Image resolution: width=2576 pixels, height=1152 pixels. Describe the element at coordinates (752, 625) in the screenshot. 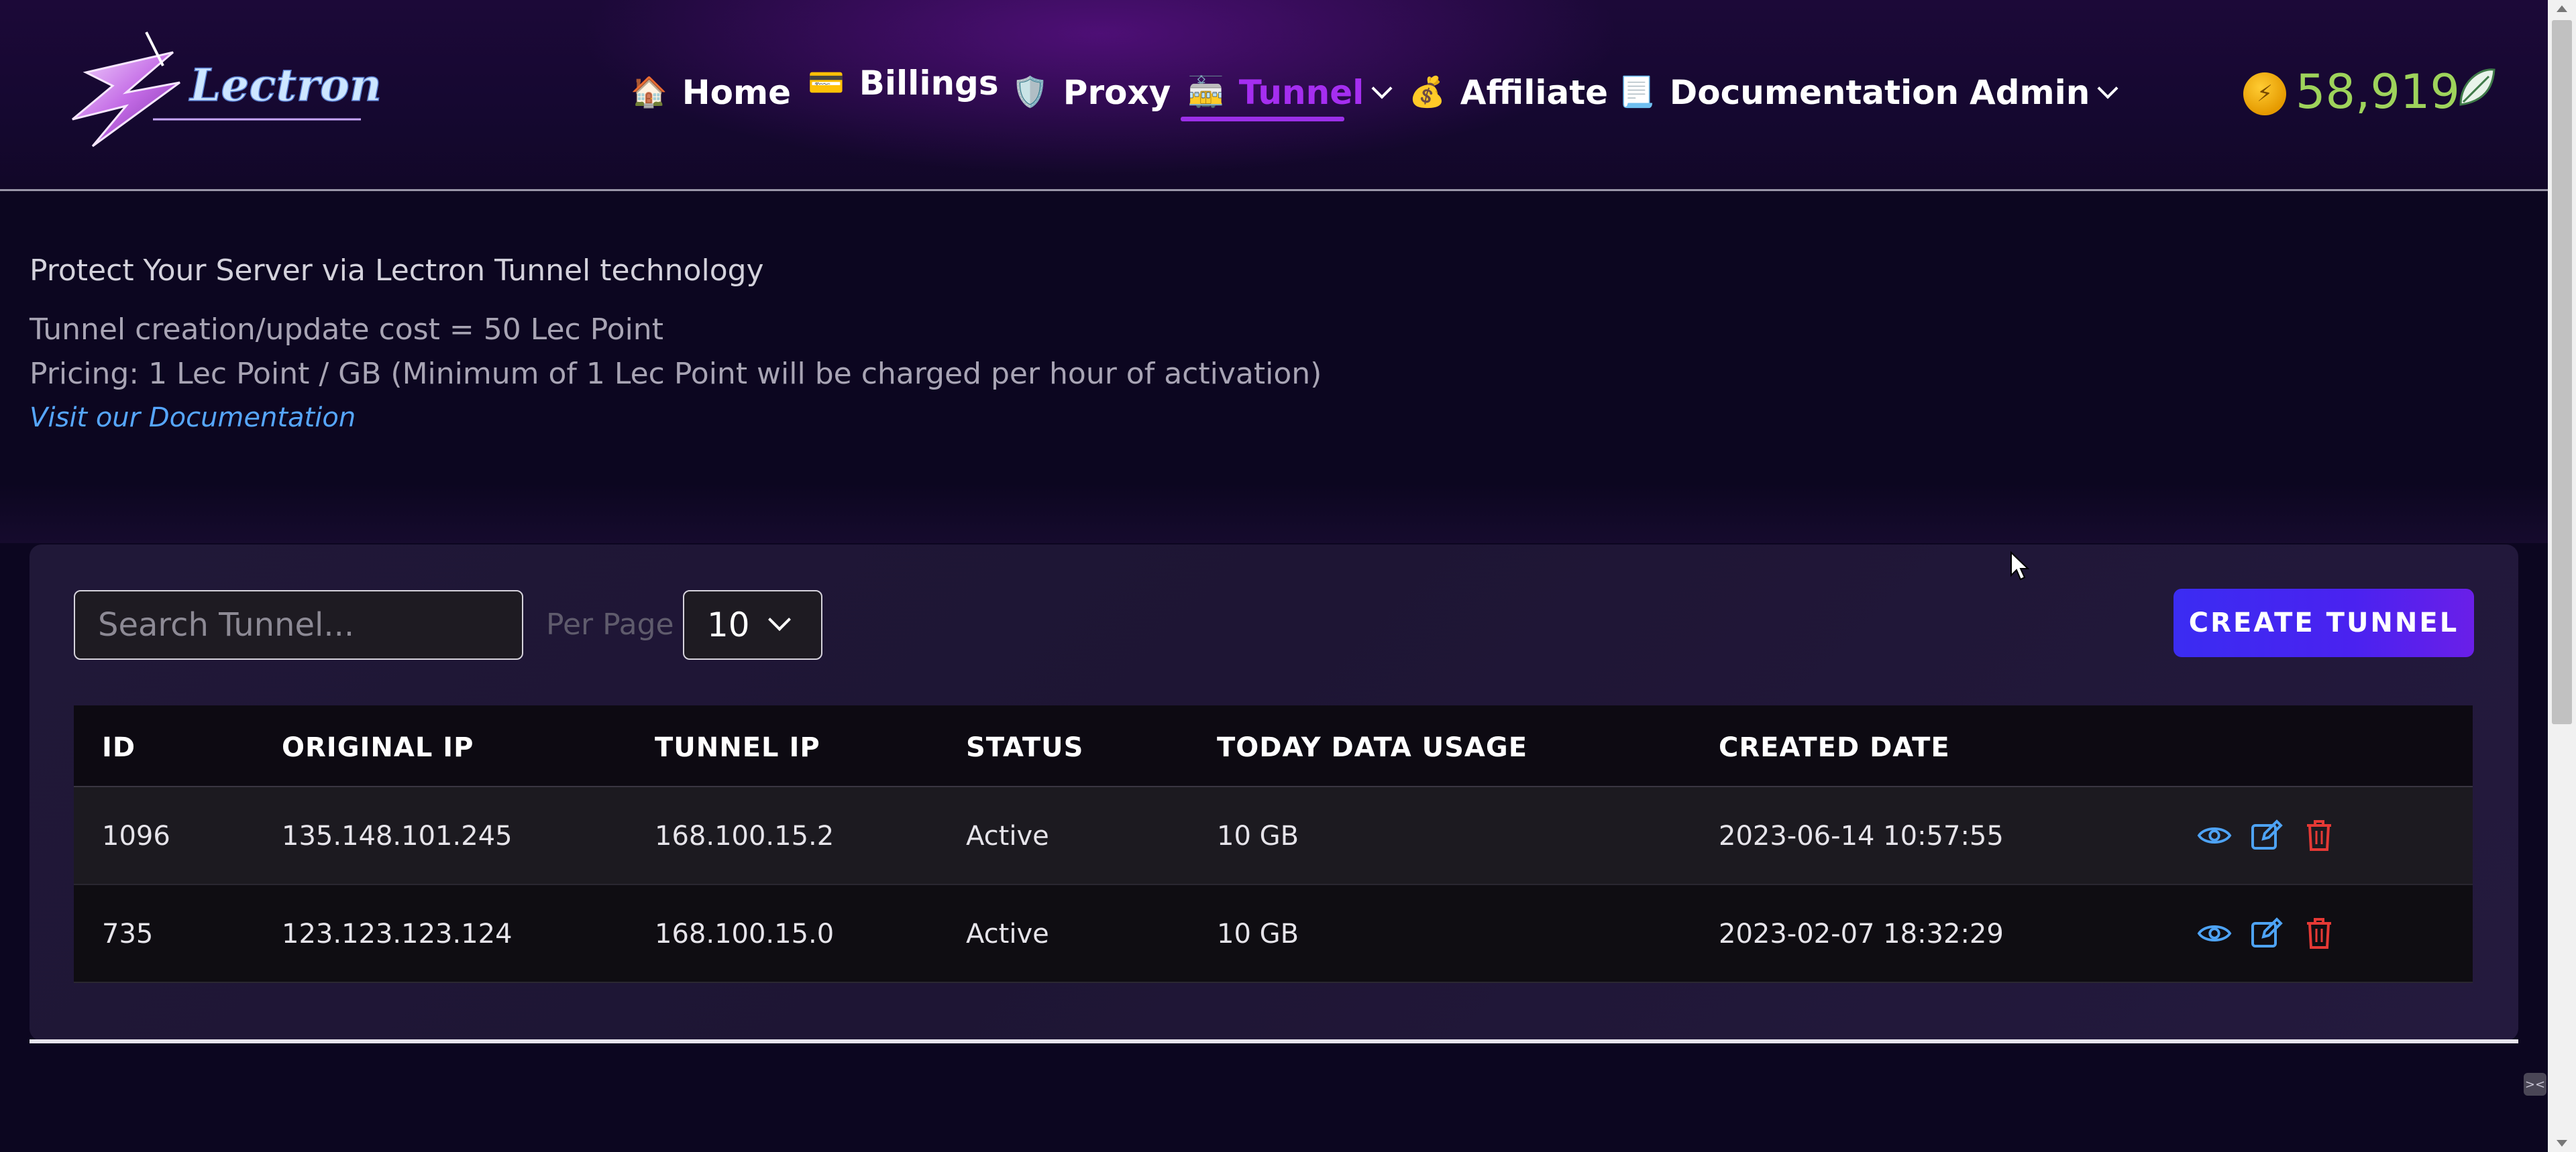

I see `per-page-select: 10` at that location.